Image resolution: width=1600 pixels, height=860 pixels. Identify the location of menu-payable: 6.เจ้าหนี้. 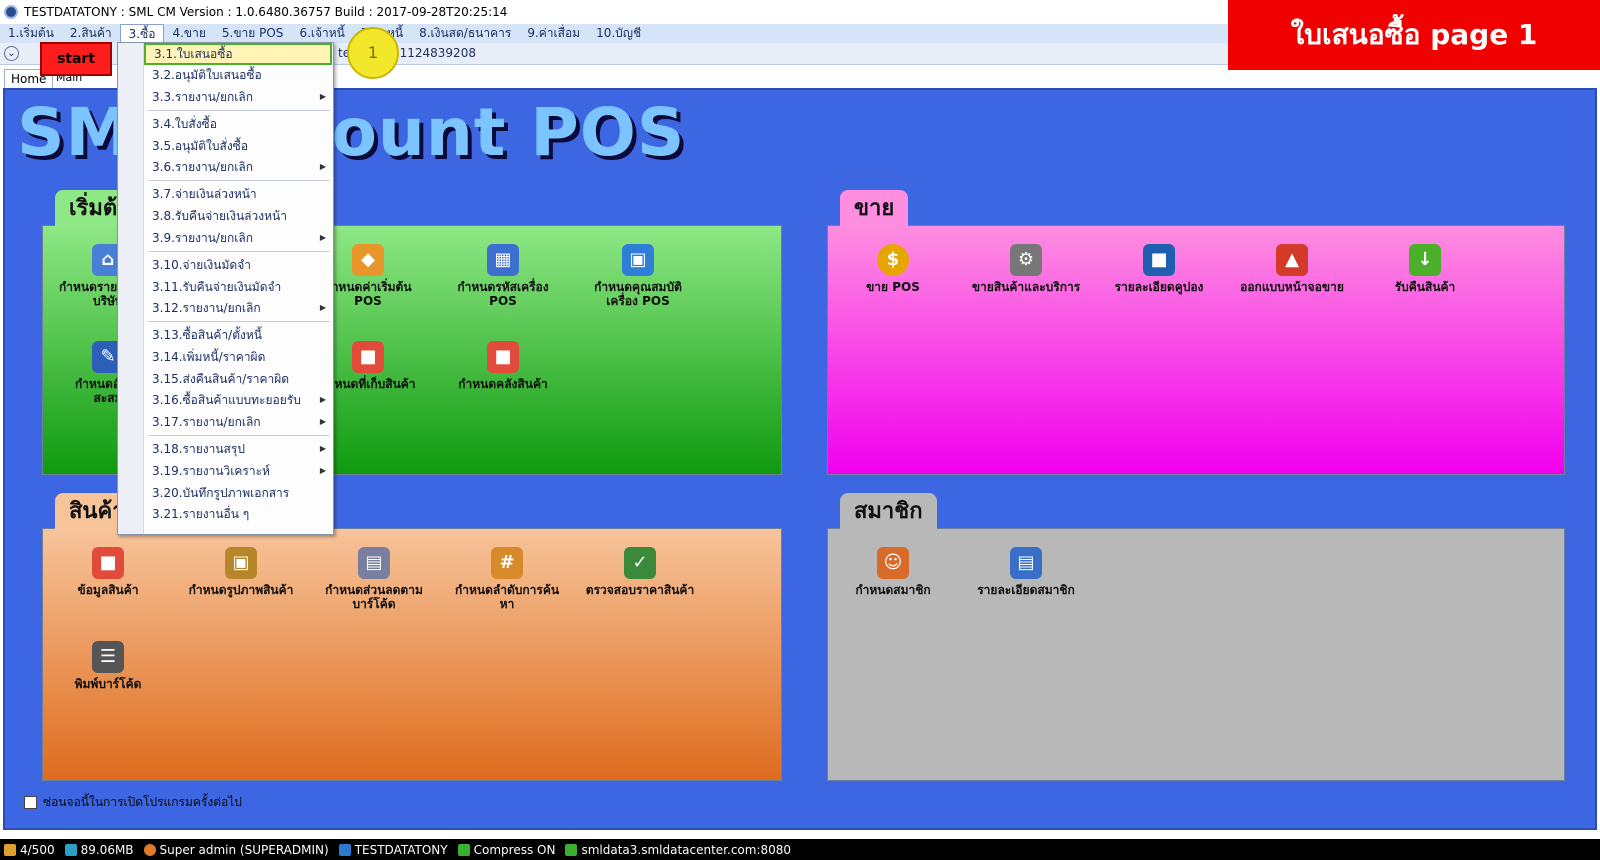
(321, 33).